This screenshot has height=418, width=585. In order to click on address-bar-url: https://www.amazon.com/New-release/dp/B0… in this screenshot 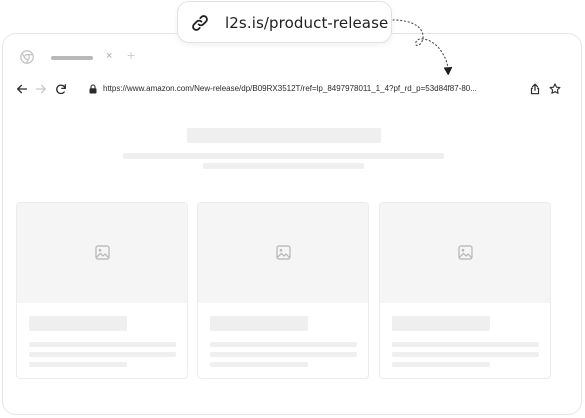, I will do `click(313, 89)`.